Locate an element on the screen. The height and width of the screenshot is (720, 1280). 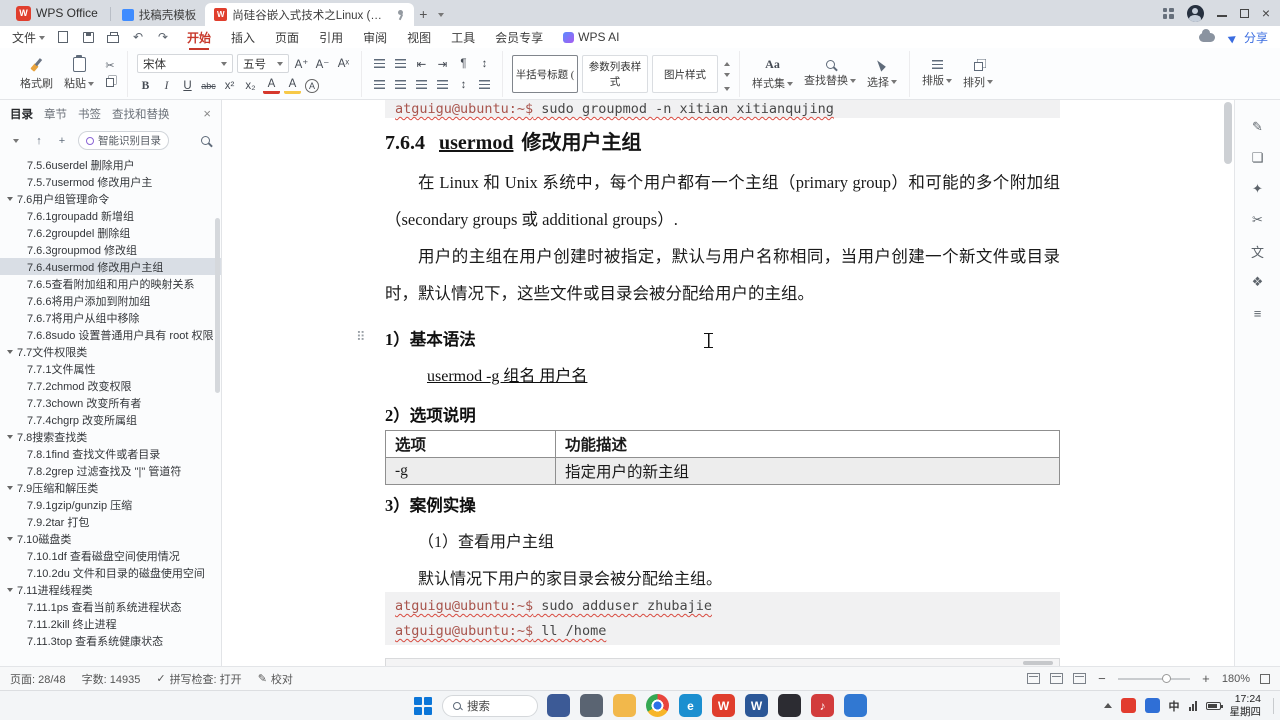
page-view-icon is located at coordinates (1033, 678).